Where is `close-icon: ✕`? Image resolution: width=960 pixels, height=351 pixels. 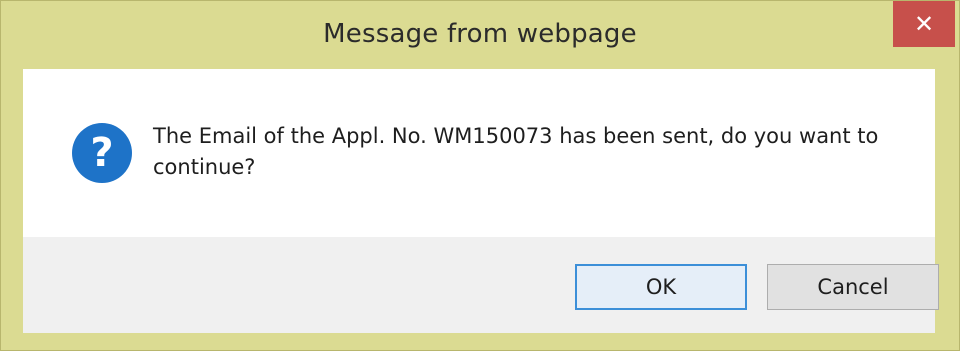 close-icon: ✕ is located at coordinates (924, 24).